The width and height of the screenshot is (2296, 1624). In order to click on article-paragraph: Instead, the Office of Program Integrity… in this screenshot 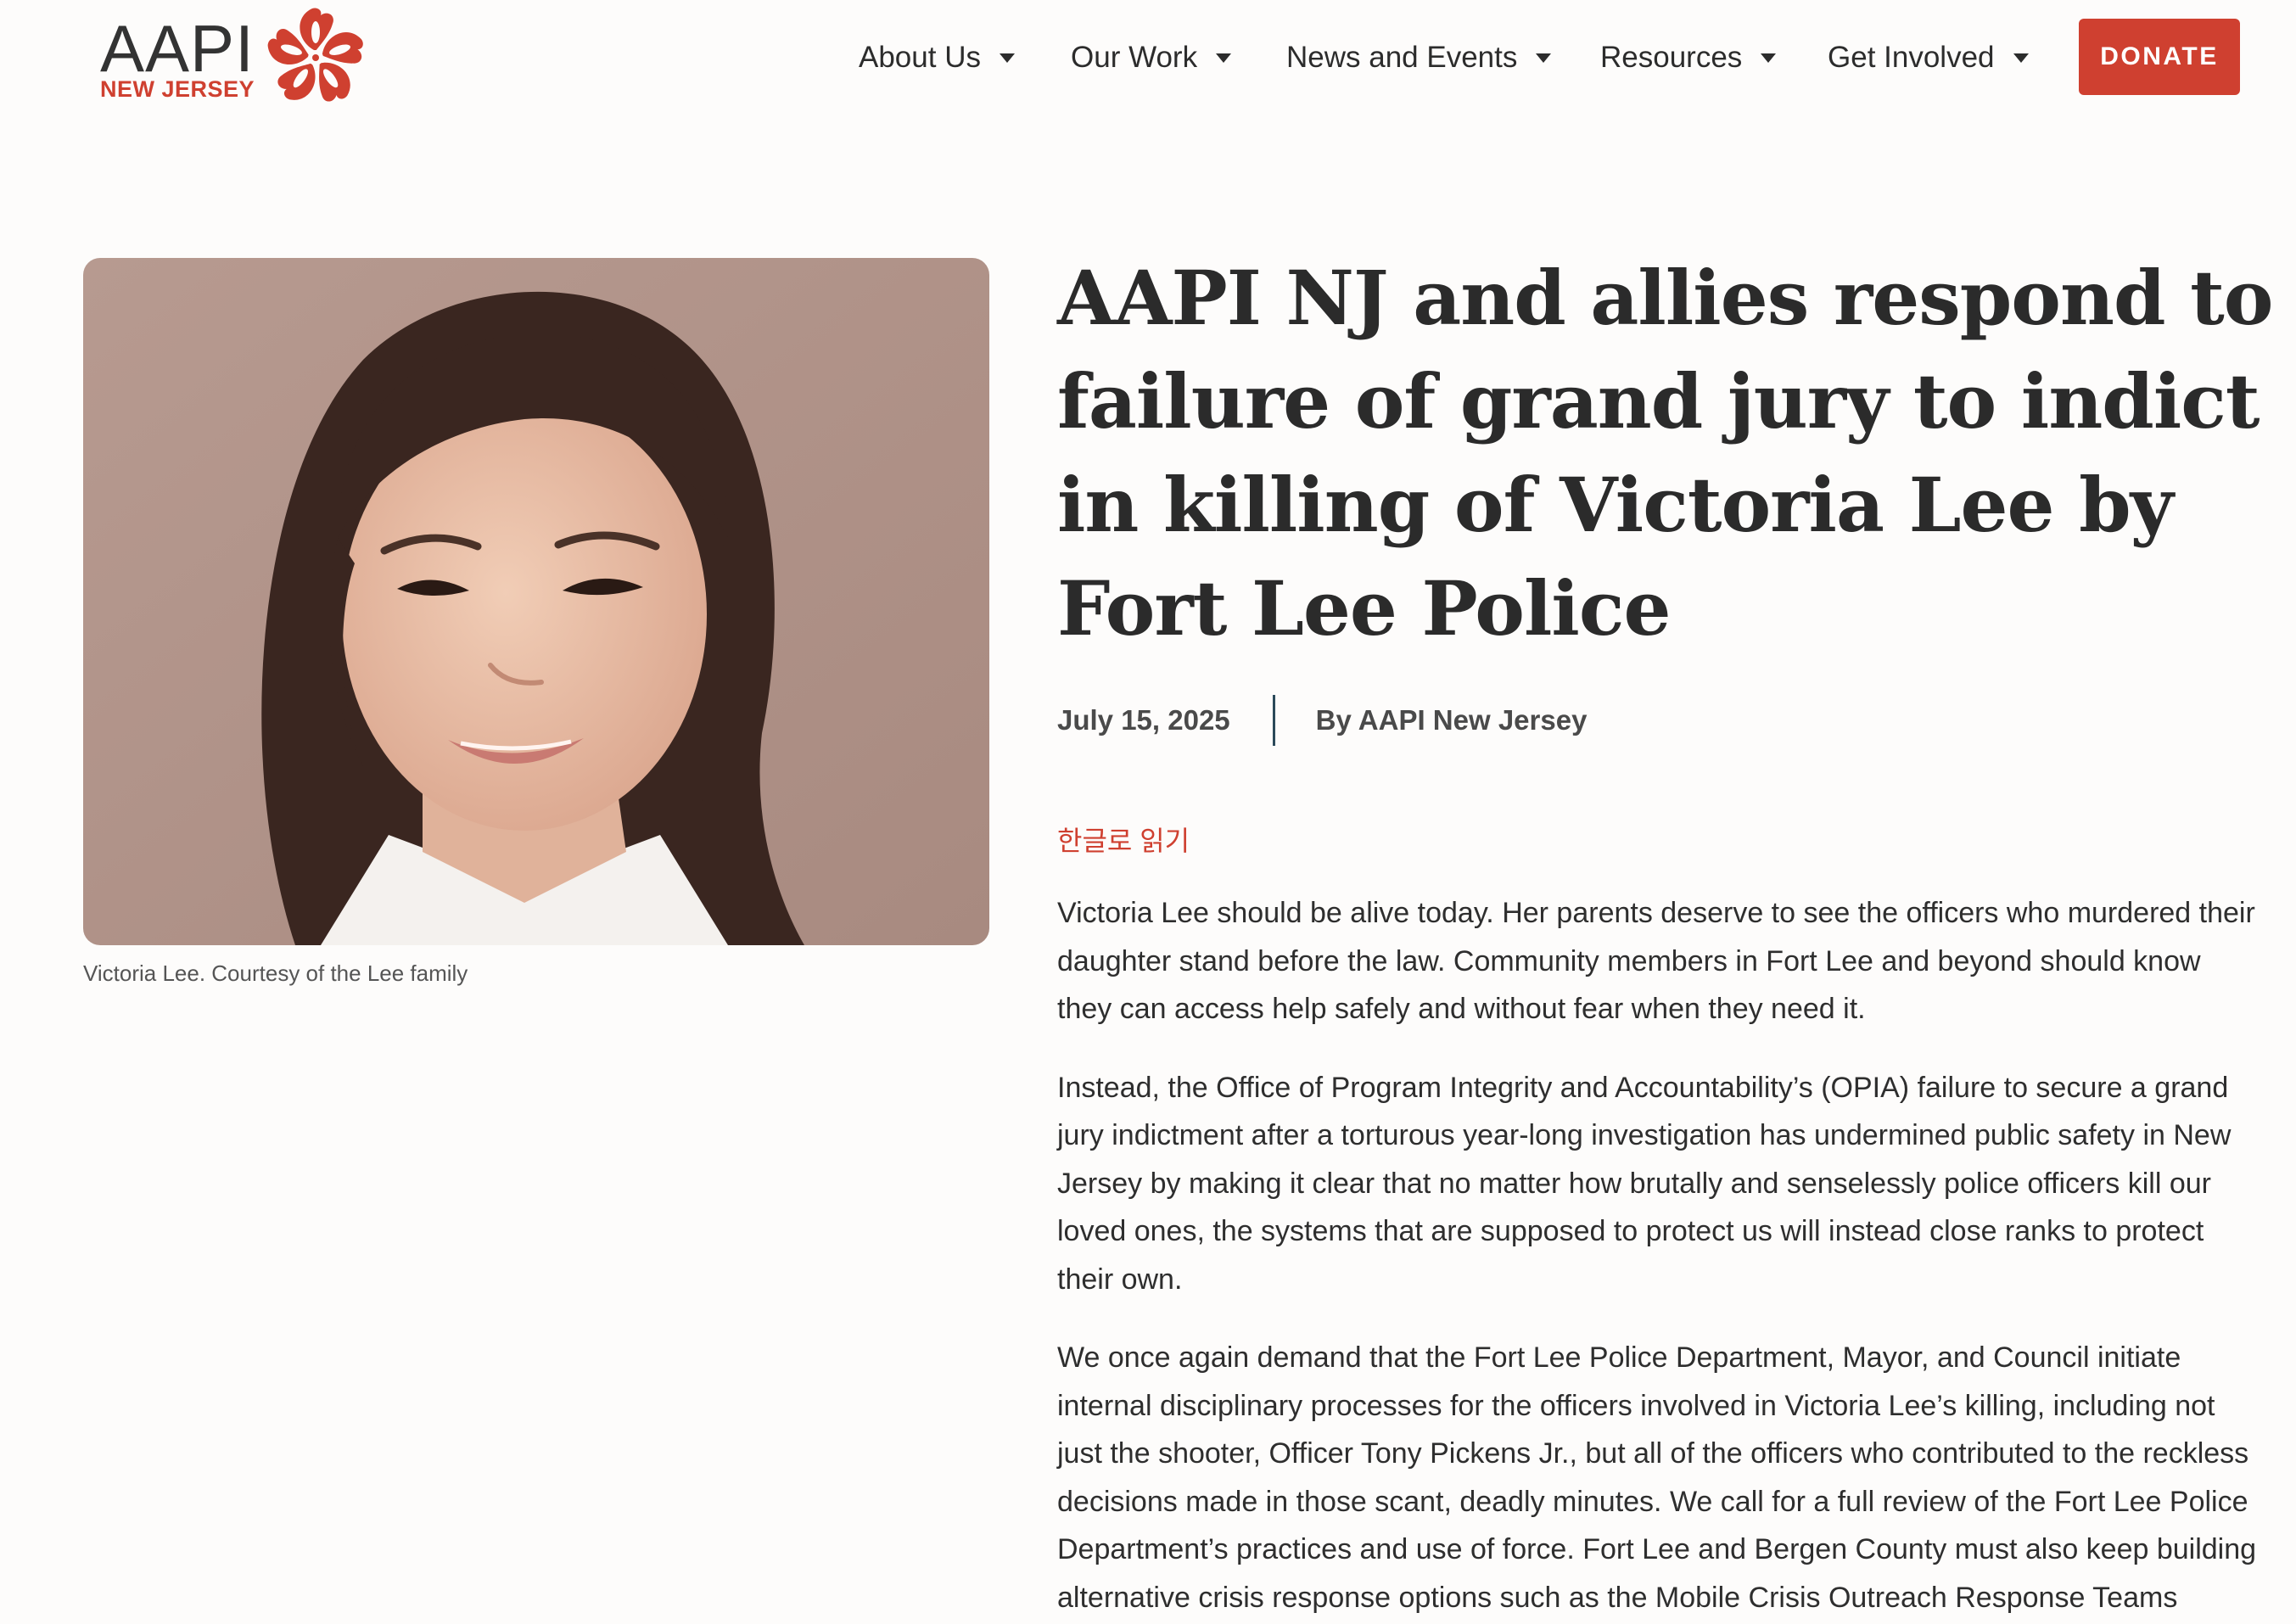, I will do `click(1645, 1183)`.